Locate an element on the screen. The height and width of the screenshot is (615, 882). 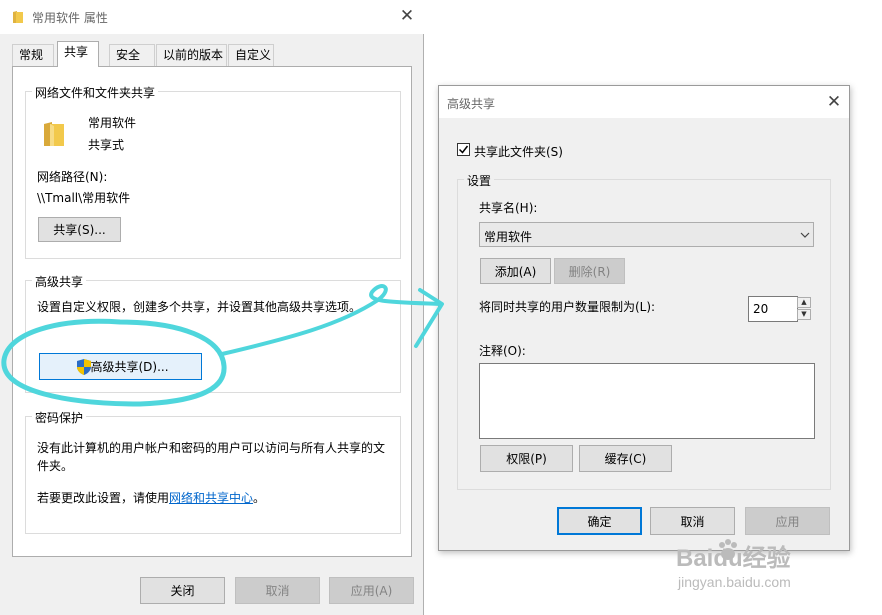
password-description-line1: 没有此计算机的用户帐户和密码的用户可以访问与所有人共享的文 is located at coordinates (211, 448).